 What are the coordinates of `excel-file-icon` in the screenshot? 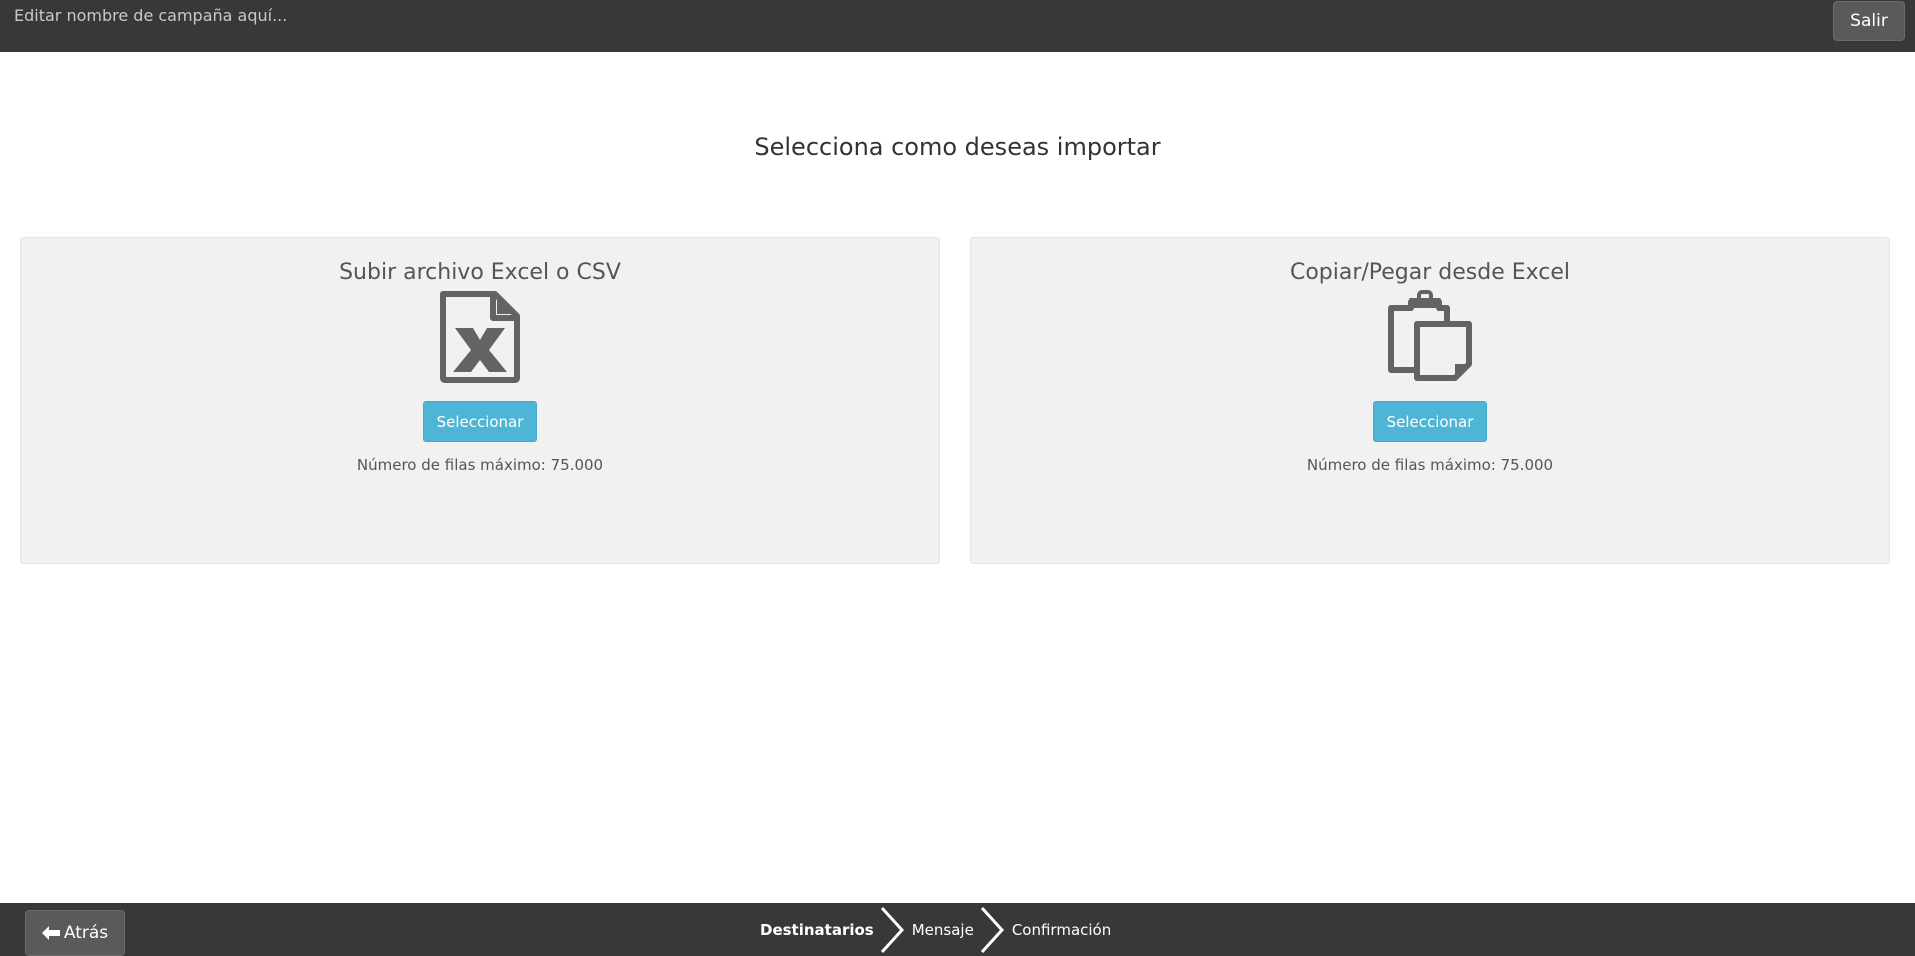 It's located at (480, 337).